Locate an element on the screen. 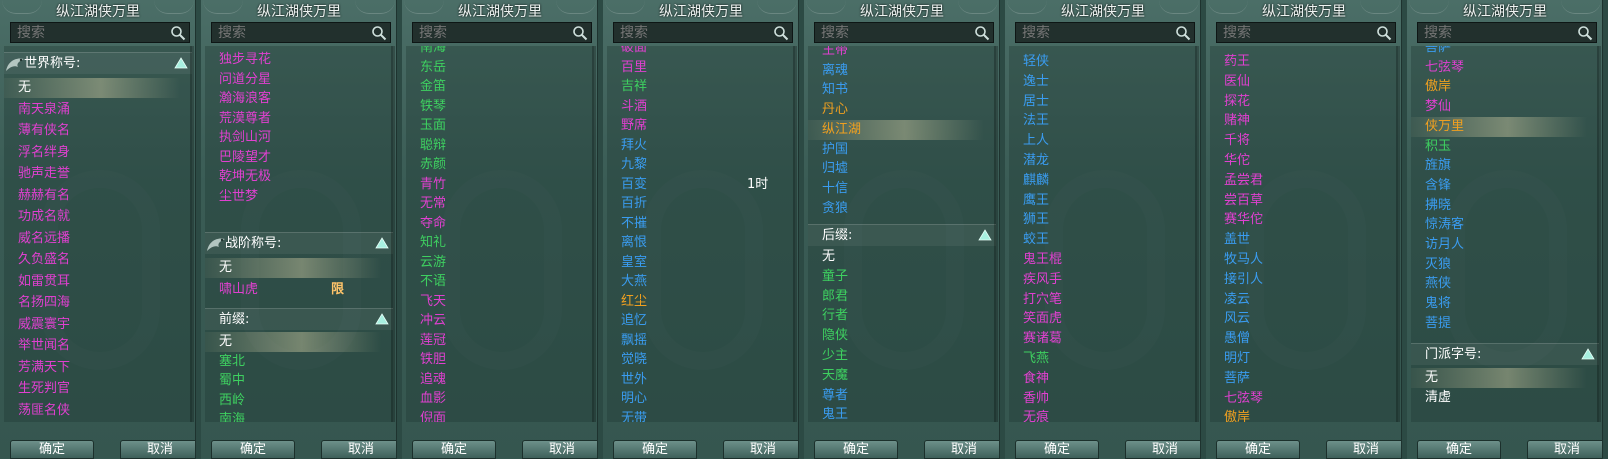 The width and height of the screenshot is (1608, 459). list-item: 清虚 is located at coordinates (1438, 398).